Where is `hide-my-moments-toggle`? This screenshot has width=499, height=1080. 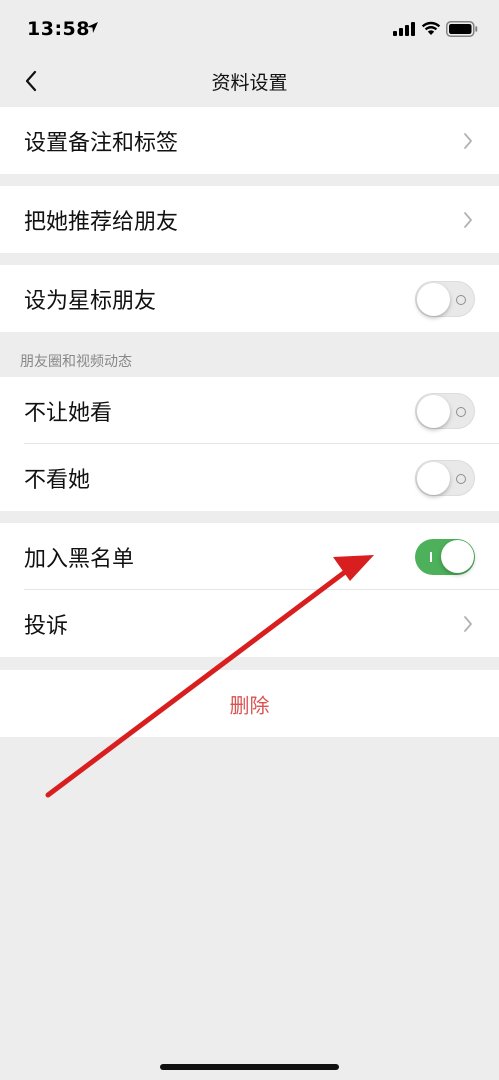 hide-my-moments-toggle is located at coordinates (445, 410).